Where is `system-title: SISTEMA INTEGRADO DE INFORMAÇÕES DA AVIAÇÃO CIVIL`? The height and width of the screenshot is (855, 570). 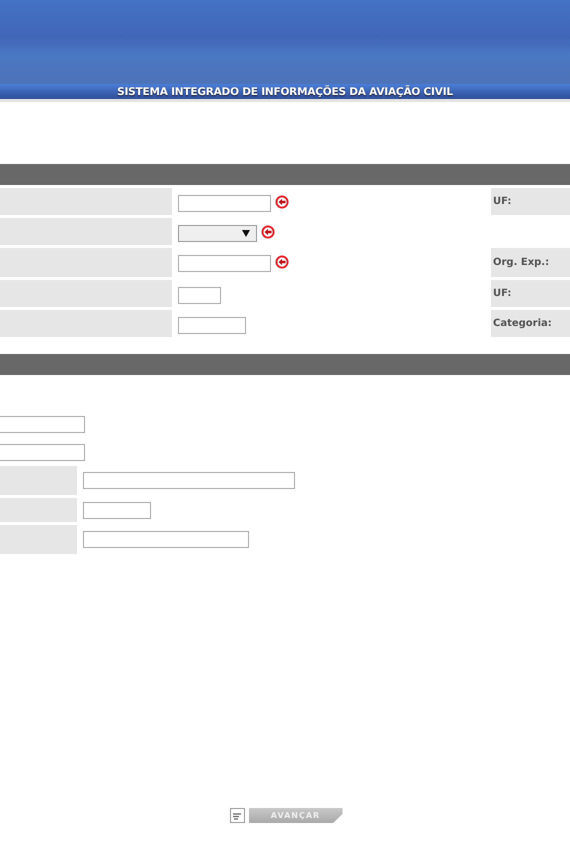
system-title: SISTEMA INTEGRADO DE INFORMAÇÕES DA AVIAÇÃO CIVIL is located at coordinates (285, 92).